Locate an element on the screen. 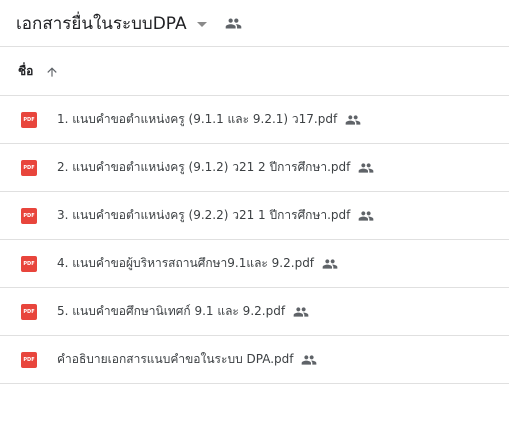 Image resolution: width=509 pixels, height=432 pixels. file-row: PDF คำอธิบายเอกสารแนบคำขอในระบบ DPA.pdf is located at coordinates (254, 360).